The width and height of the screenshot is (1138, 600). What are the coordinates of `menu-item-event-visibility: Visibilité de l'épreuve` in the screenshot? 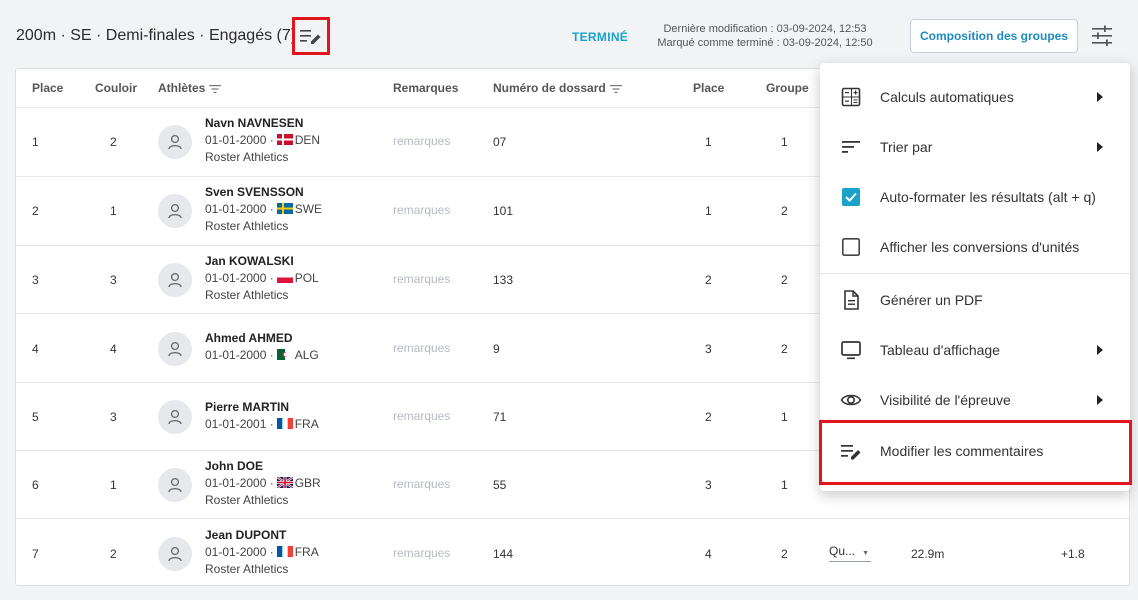 It's located at (975, 400).